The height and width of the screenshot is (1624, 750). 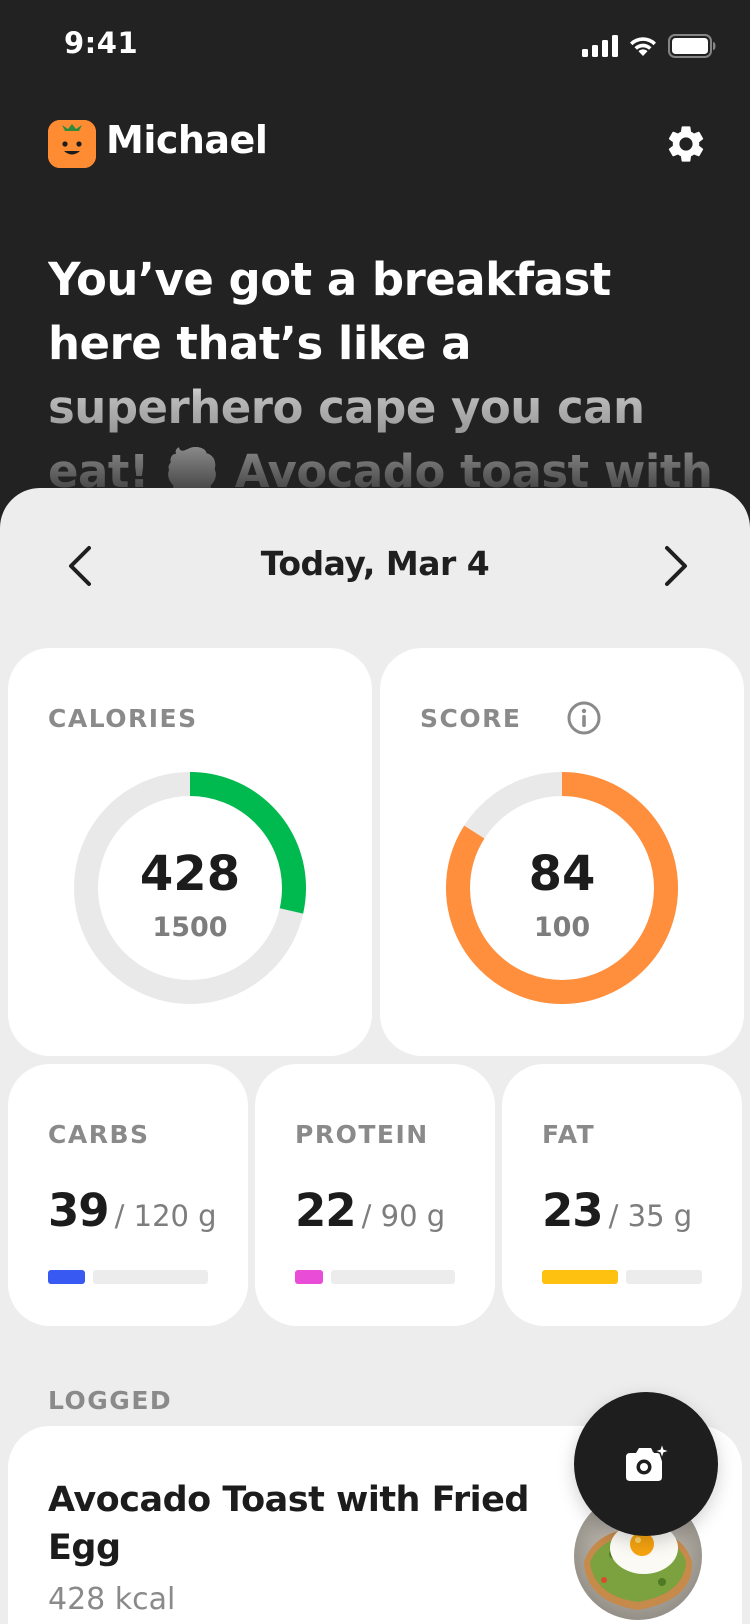 What do you see at coordinates (190, 927) in the screenshot?
I see `calories-goal: 1500` at bounding box center [190, 927].